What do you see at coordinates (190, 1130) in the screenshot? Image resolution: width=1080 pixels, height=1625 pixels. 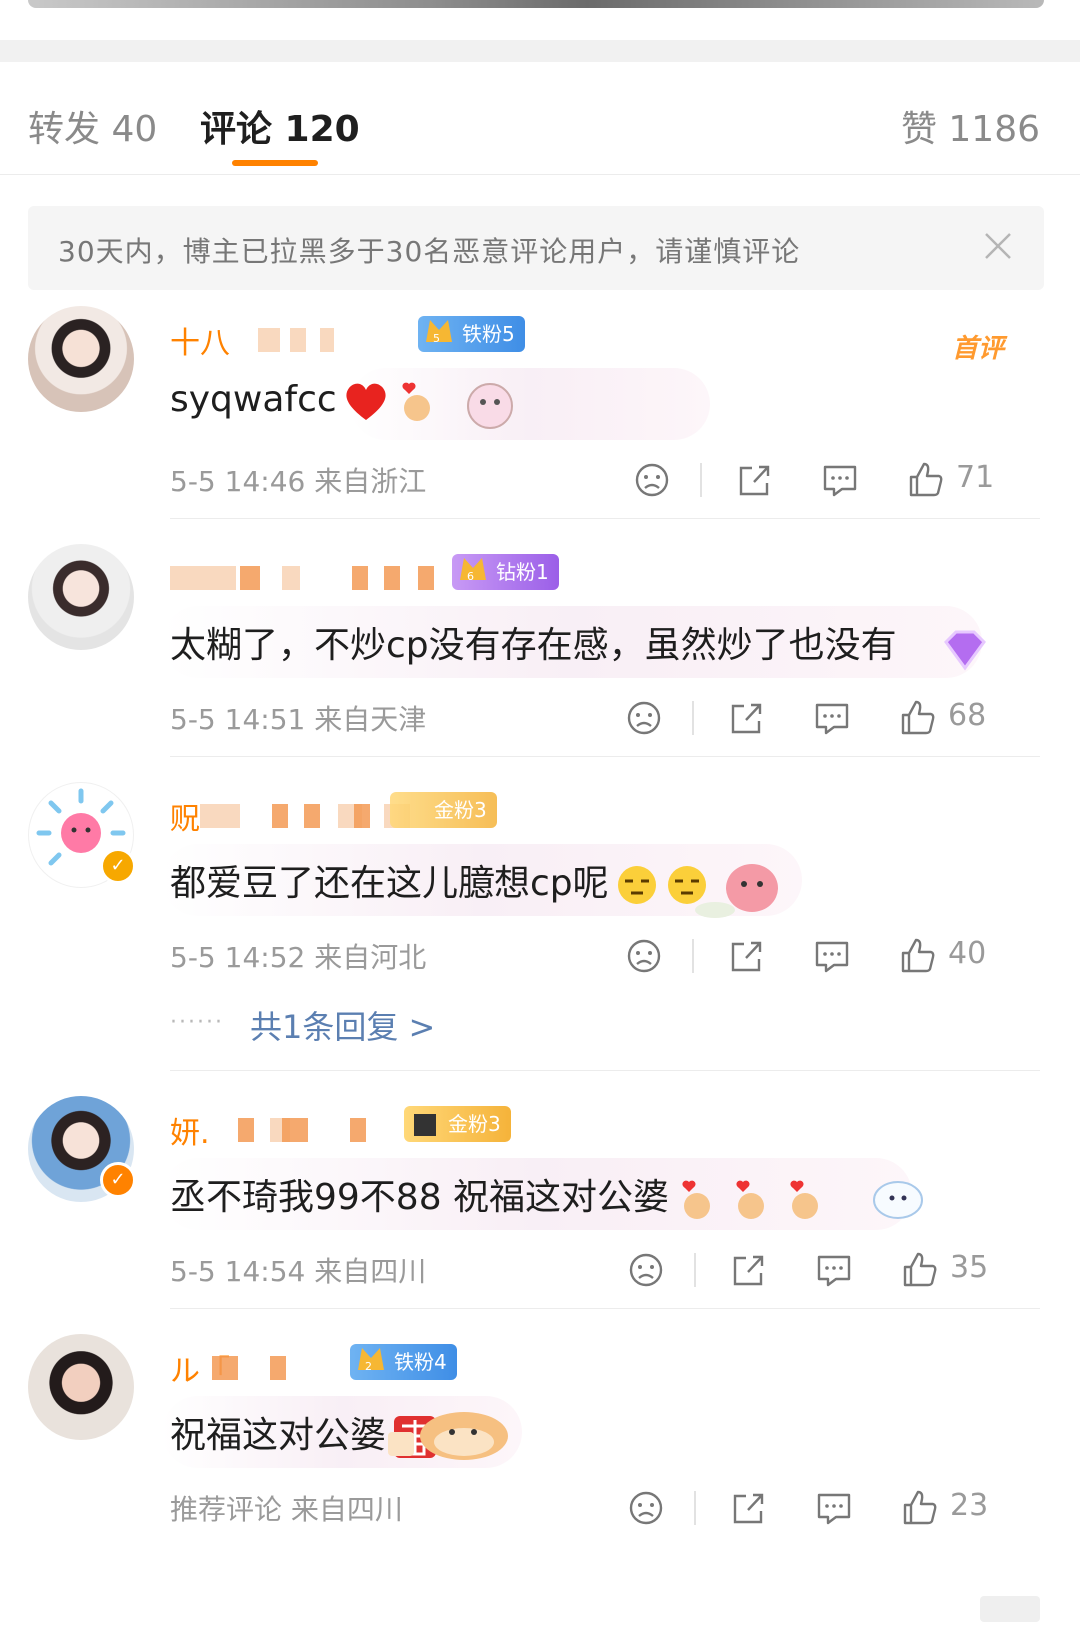 I see `username: 妍.` at bounding box center [190, 1130].